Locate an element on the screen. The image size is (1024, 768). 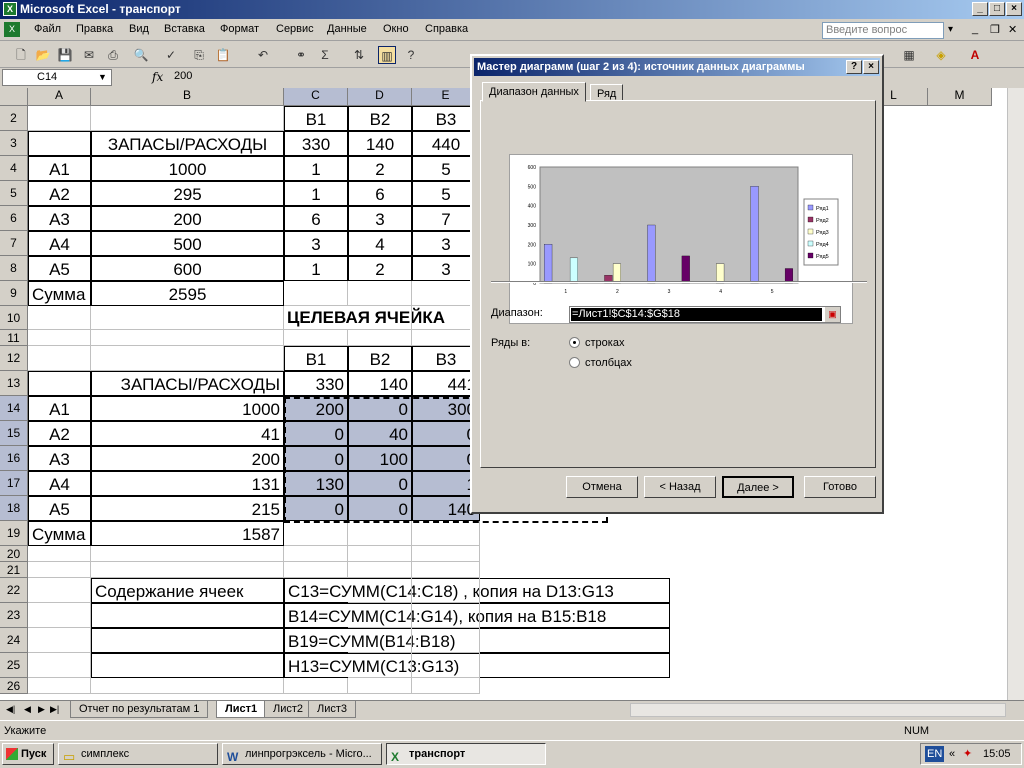
cell-b9: 2595 is located at coordinates (187, 293).